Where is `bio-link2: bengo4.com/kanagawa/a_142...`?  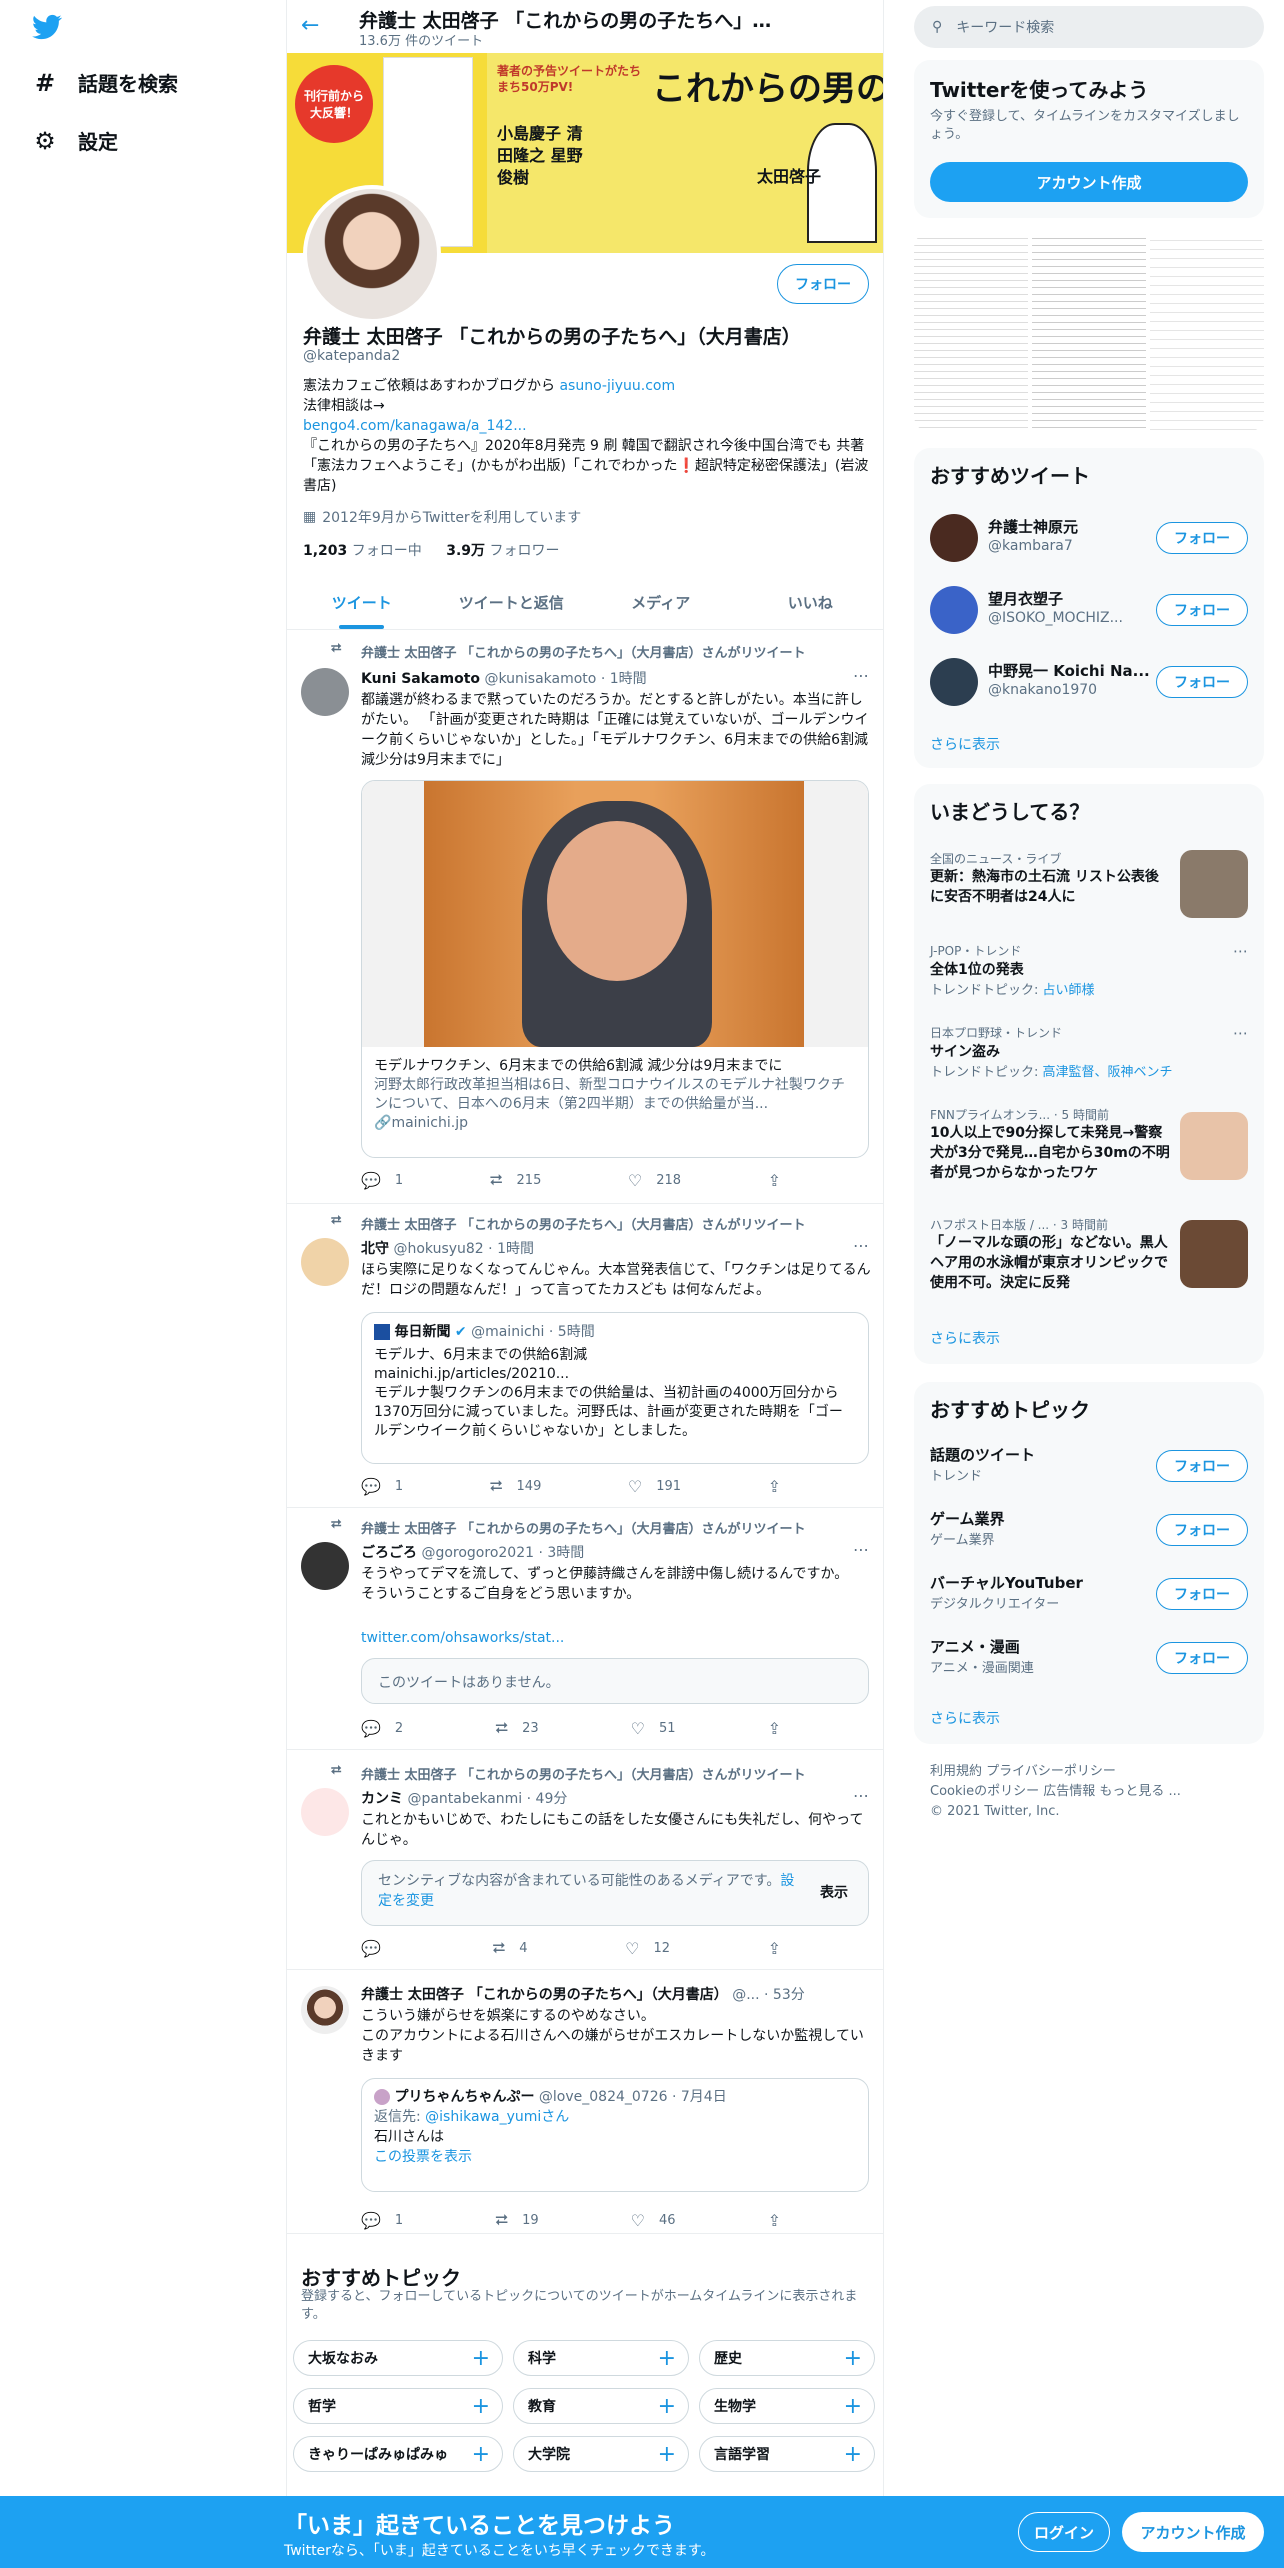
bio-link2: bengo4.com/kanagawa/a_142... is located at coordinates (415, 426).